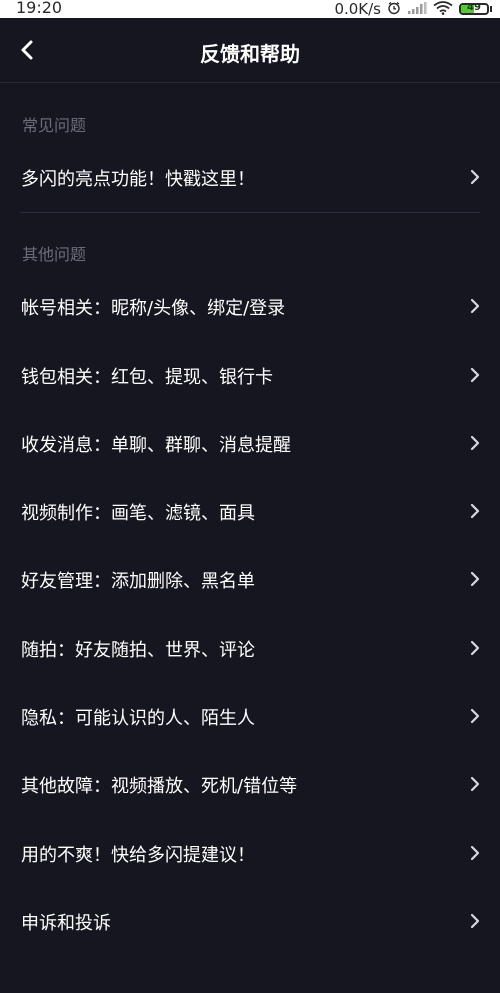 Image resolution: width=500 pixels, height=993 pixels. I want to click on help-item-other-issues: 其他故障：视频播放、死机/错位等, so click(250, 784).